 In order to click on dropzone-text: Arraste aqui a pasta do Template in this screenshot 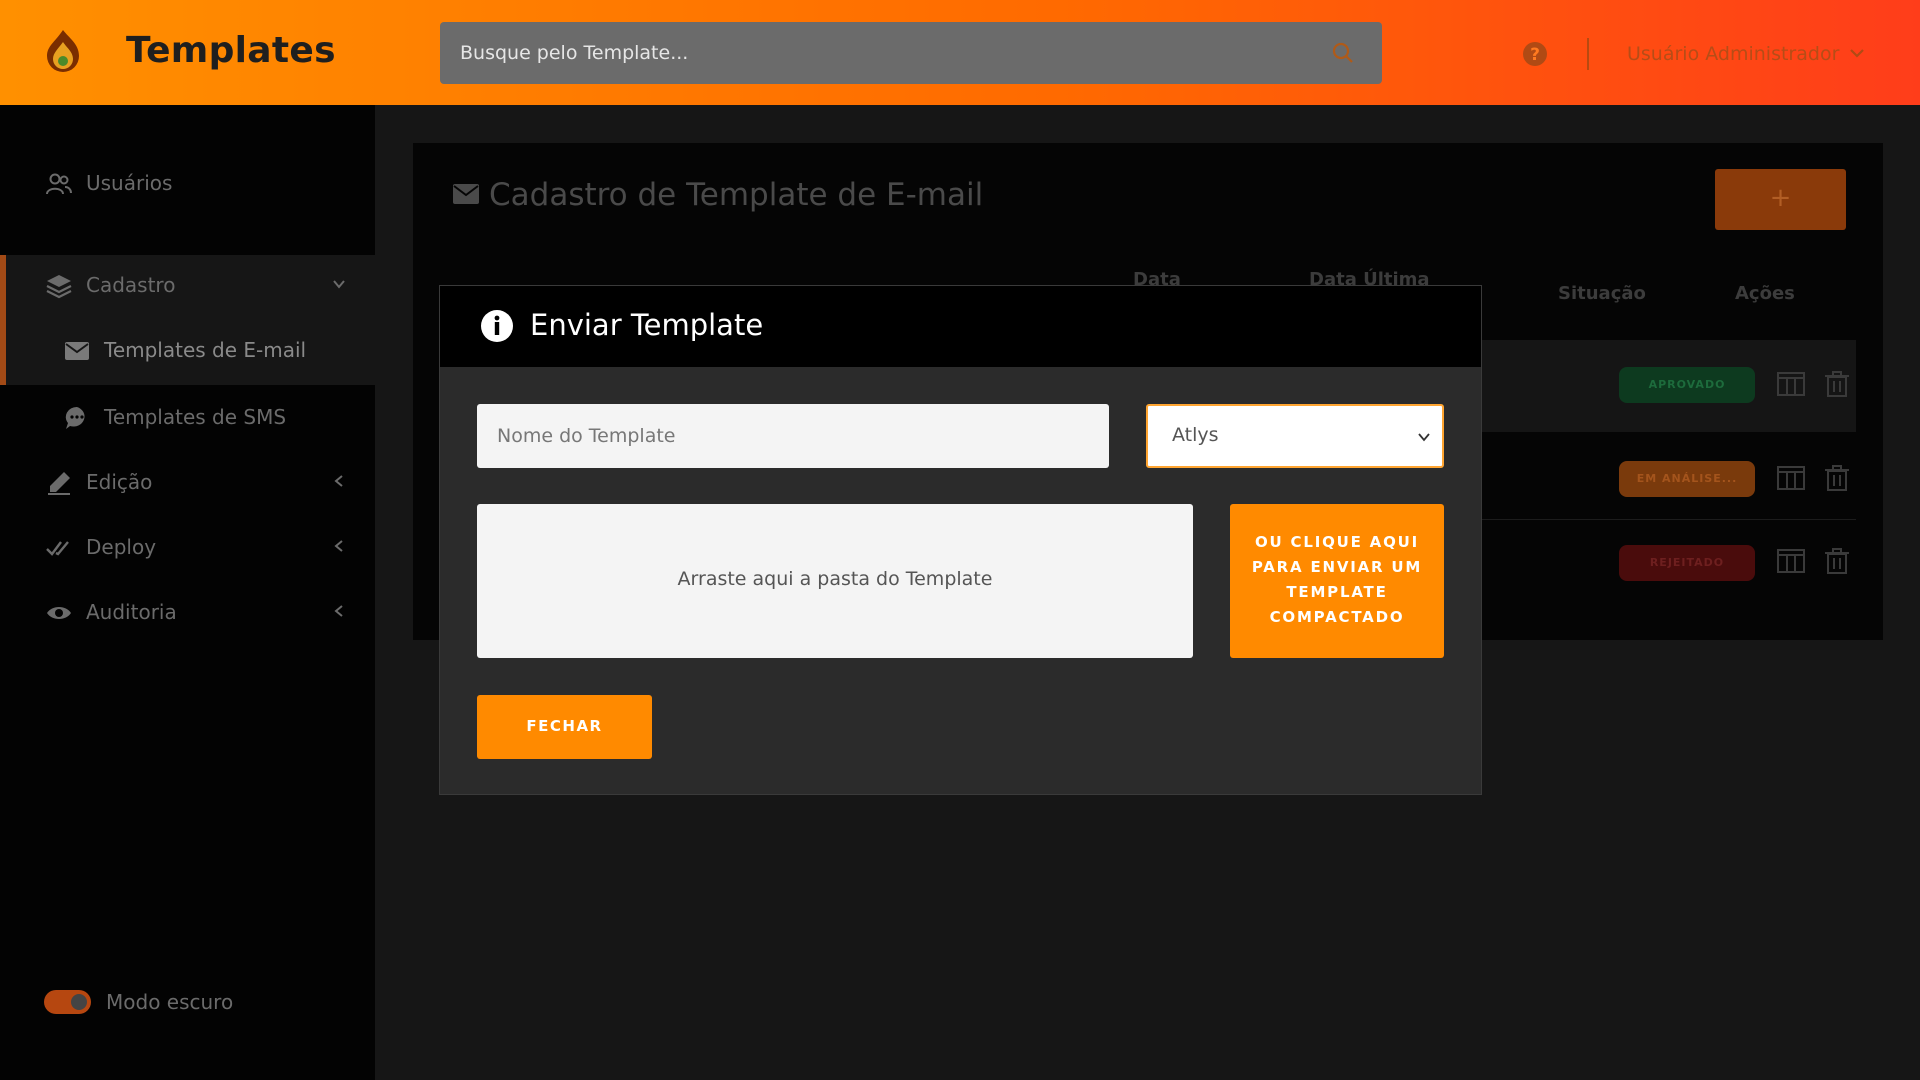, I will do `click(835, 579)`.